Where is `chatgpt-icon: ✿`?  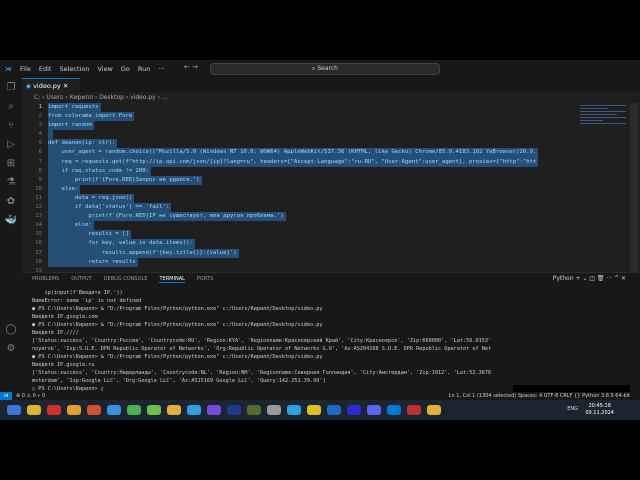 chatgpt-icon: ✿ is located at coordinates (11, 201).